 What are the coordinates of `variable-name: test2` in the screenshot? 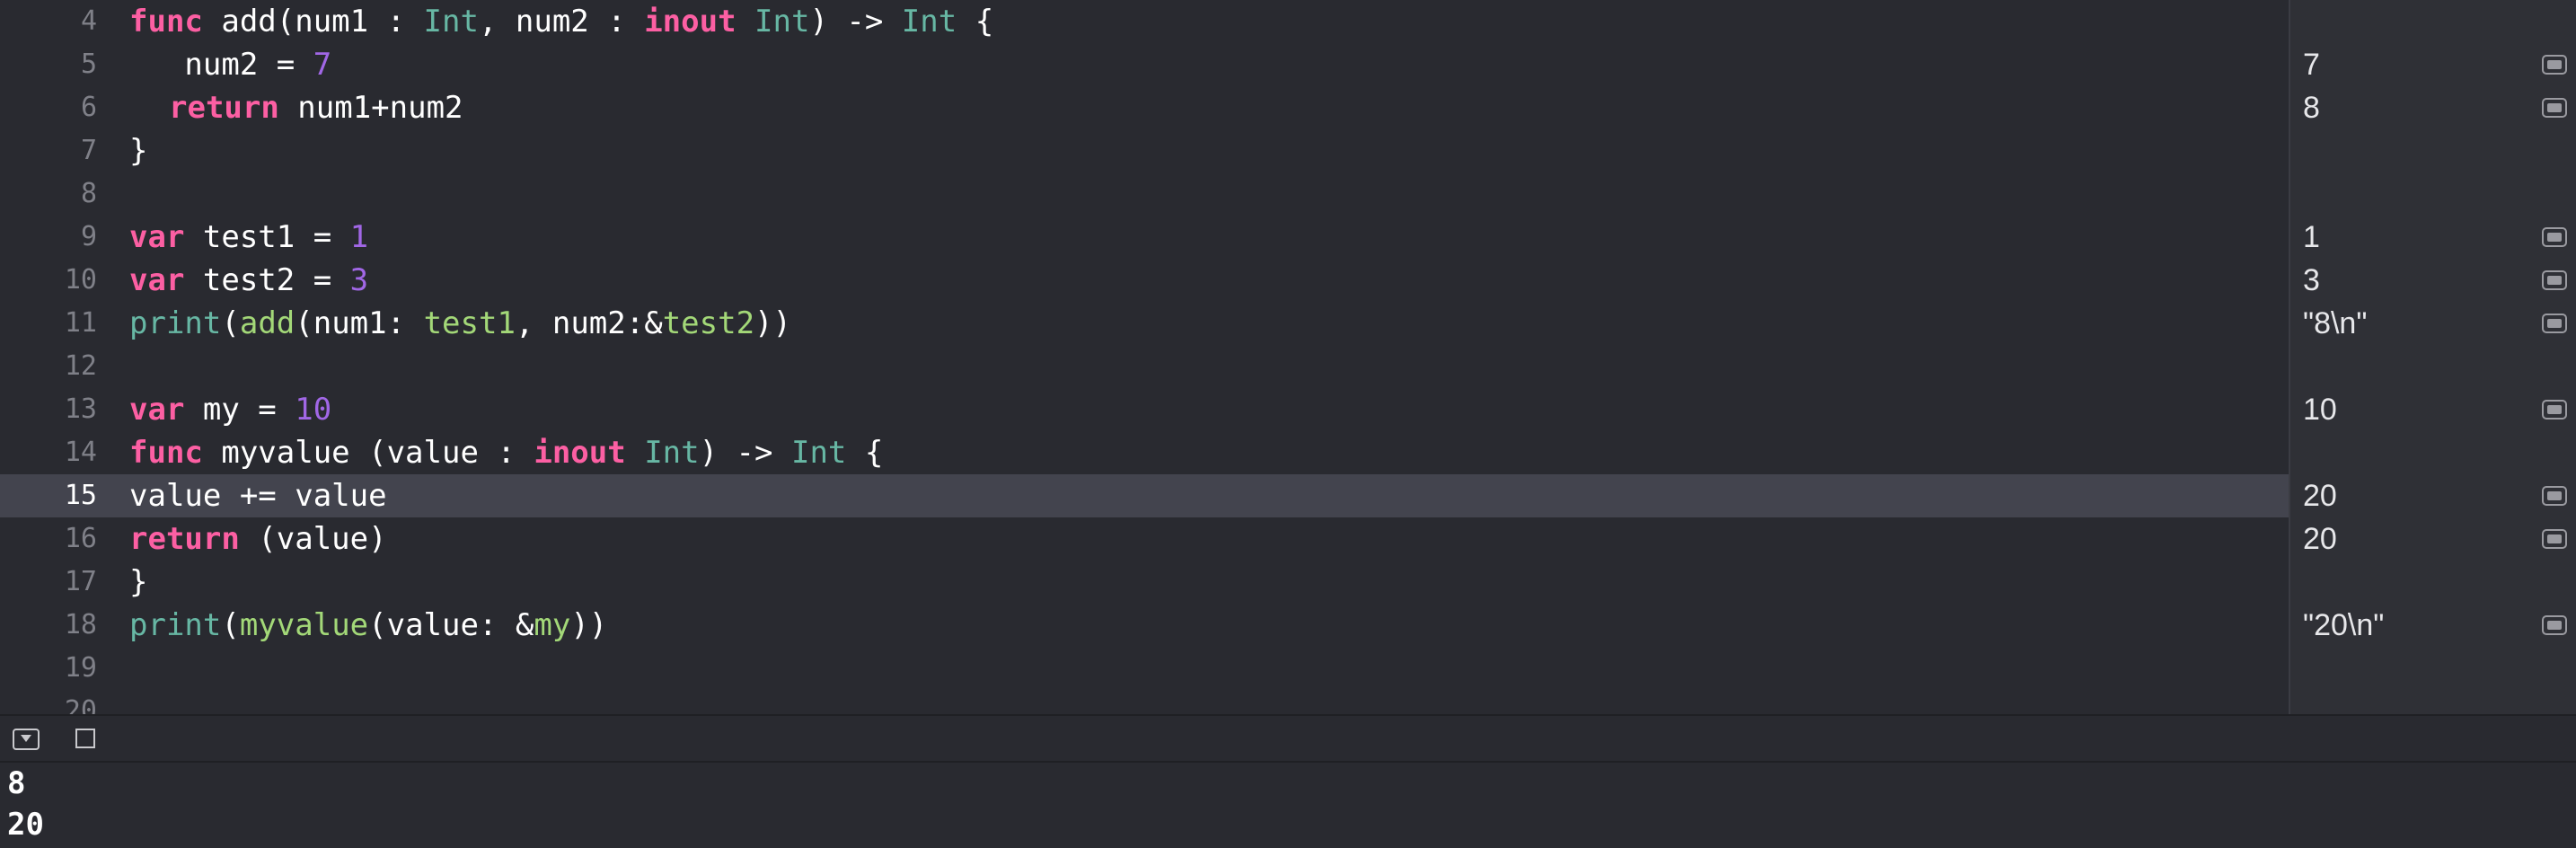 It's located at (708, 323).